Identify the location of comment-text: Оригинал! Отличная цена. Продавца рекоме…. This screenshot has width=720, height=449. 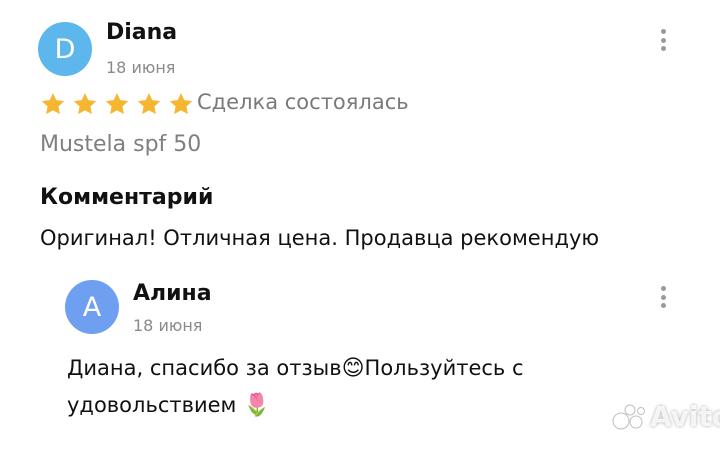
(320, 238).